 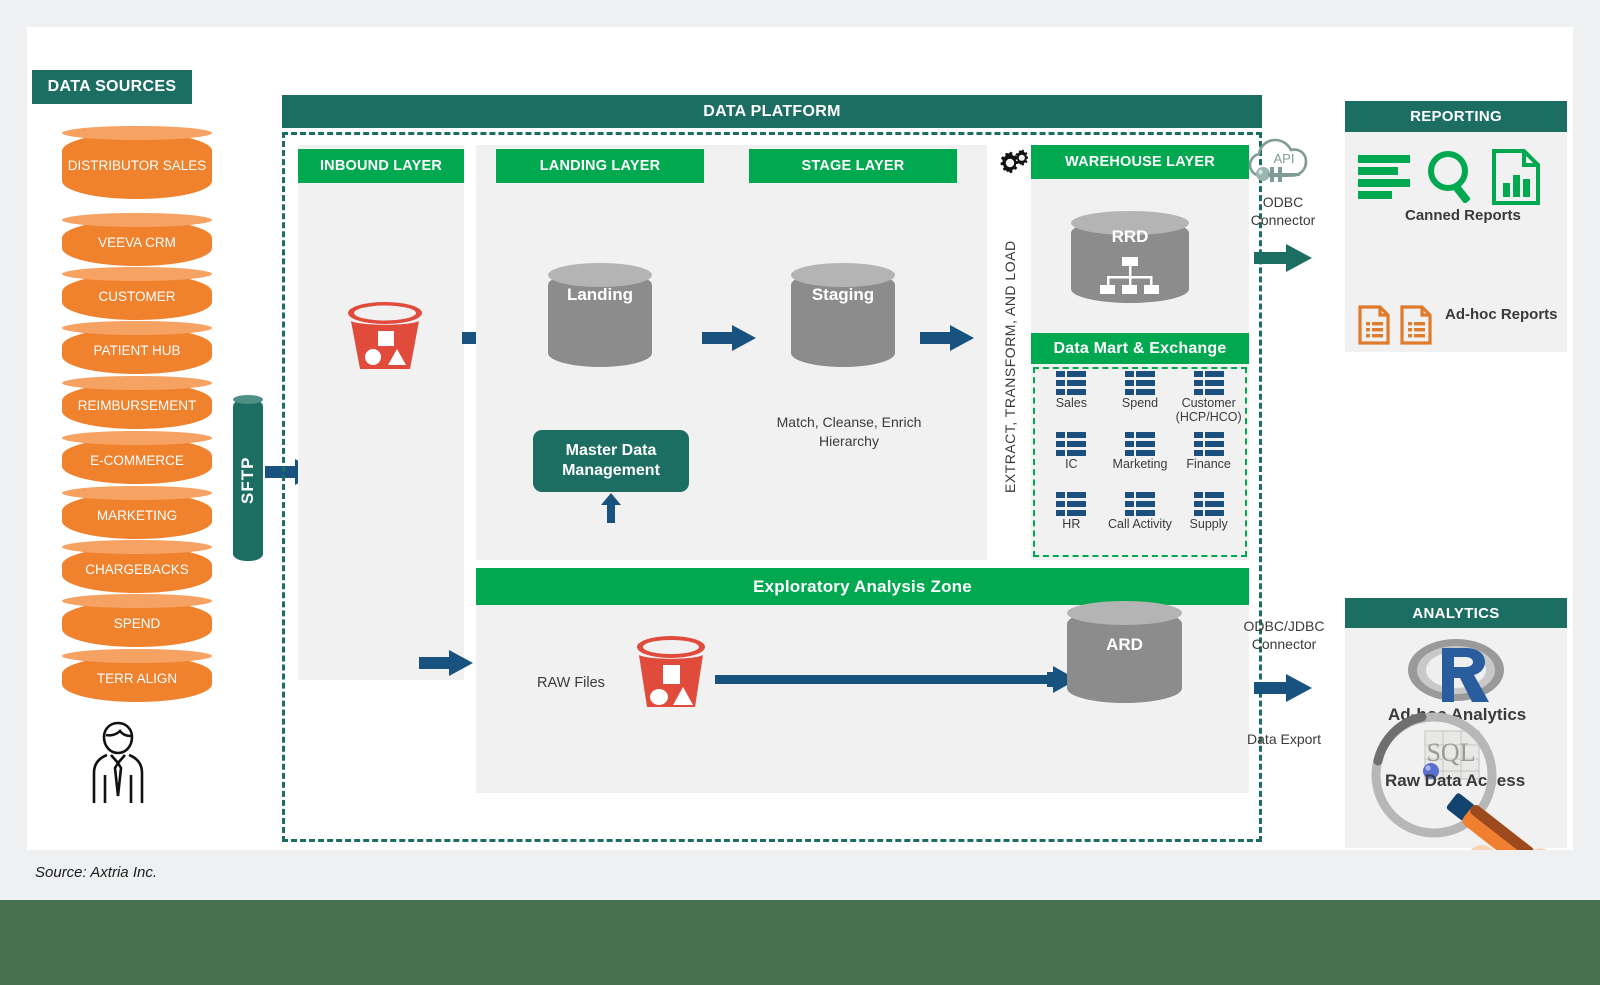 What do you see at coordinates (1516, 177) in the screenshot?
I see `bar-chart-document-icon` at bounding box center [1516, 177].